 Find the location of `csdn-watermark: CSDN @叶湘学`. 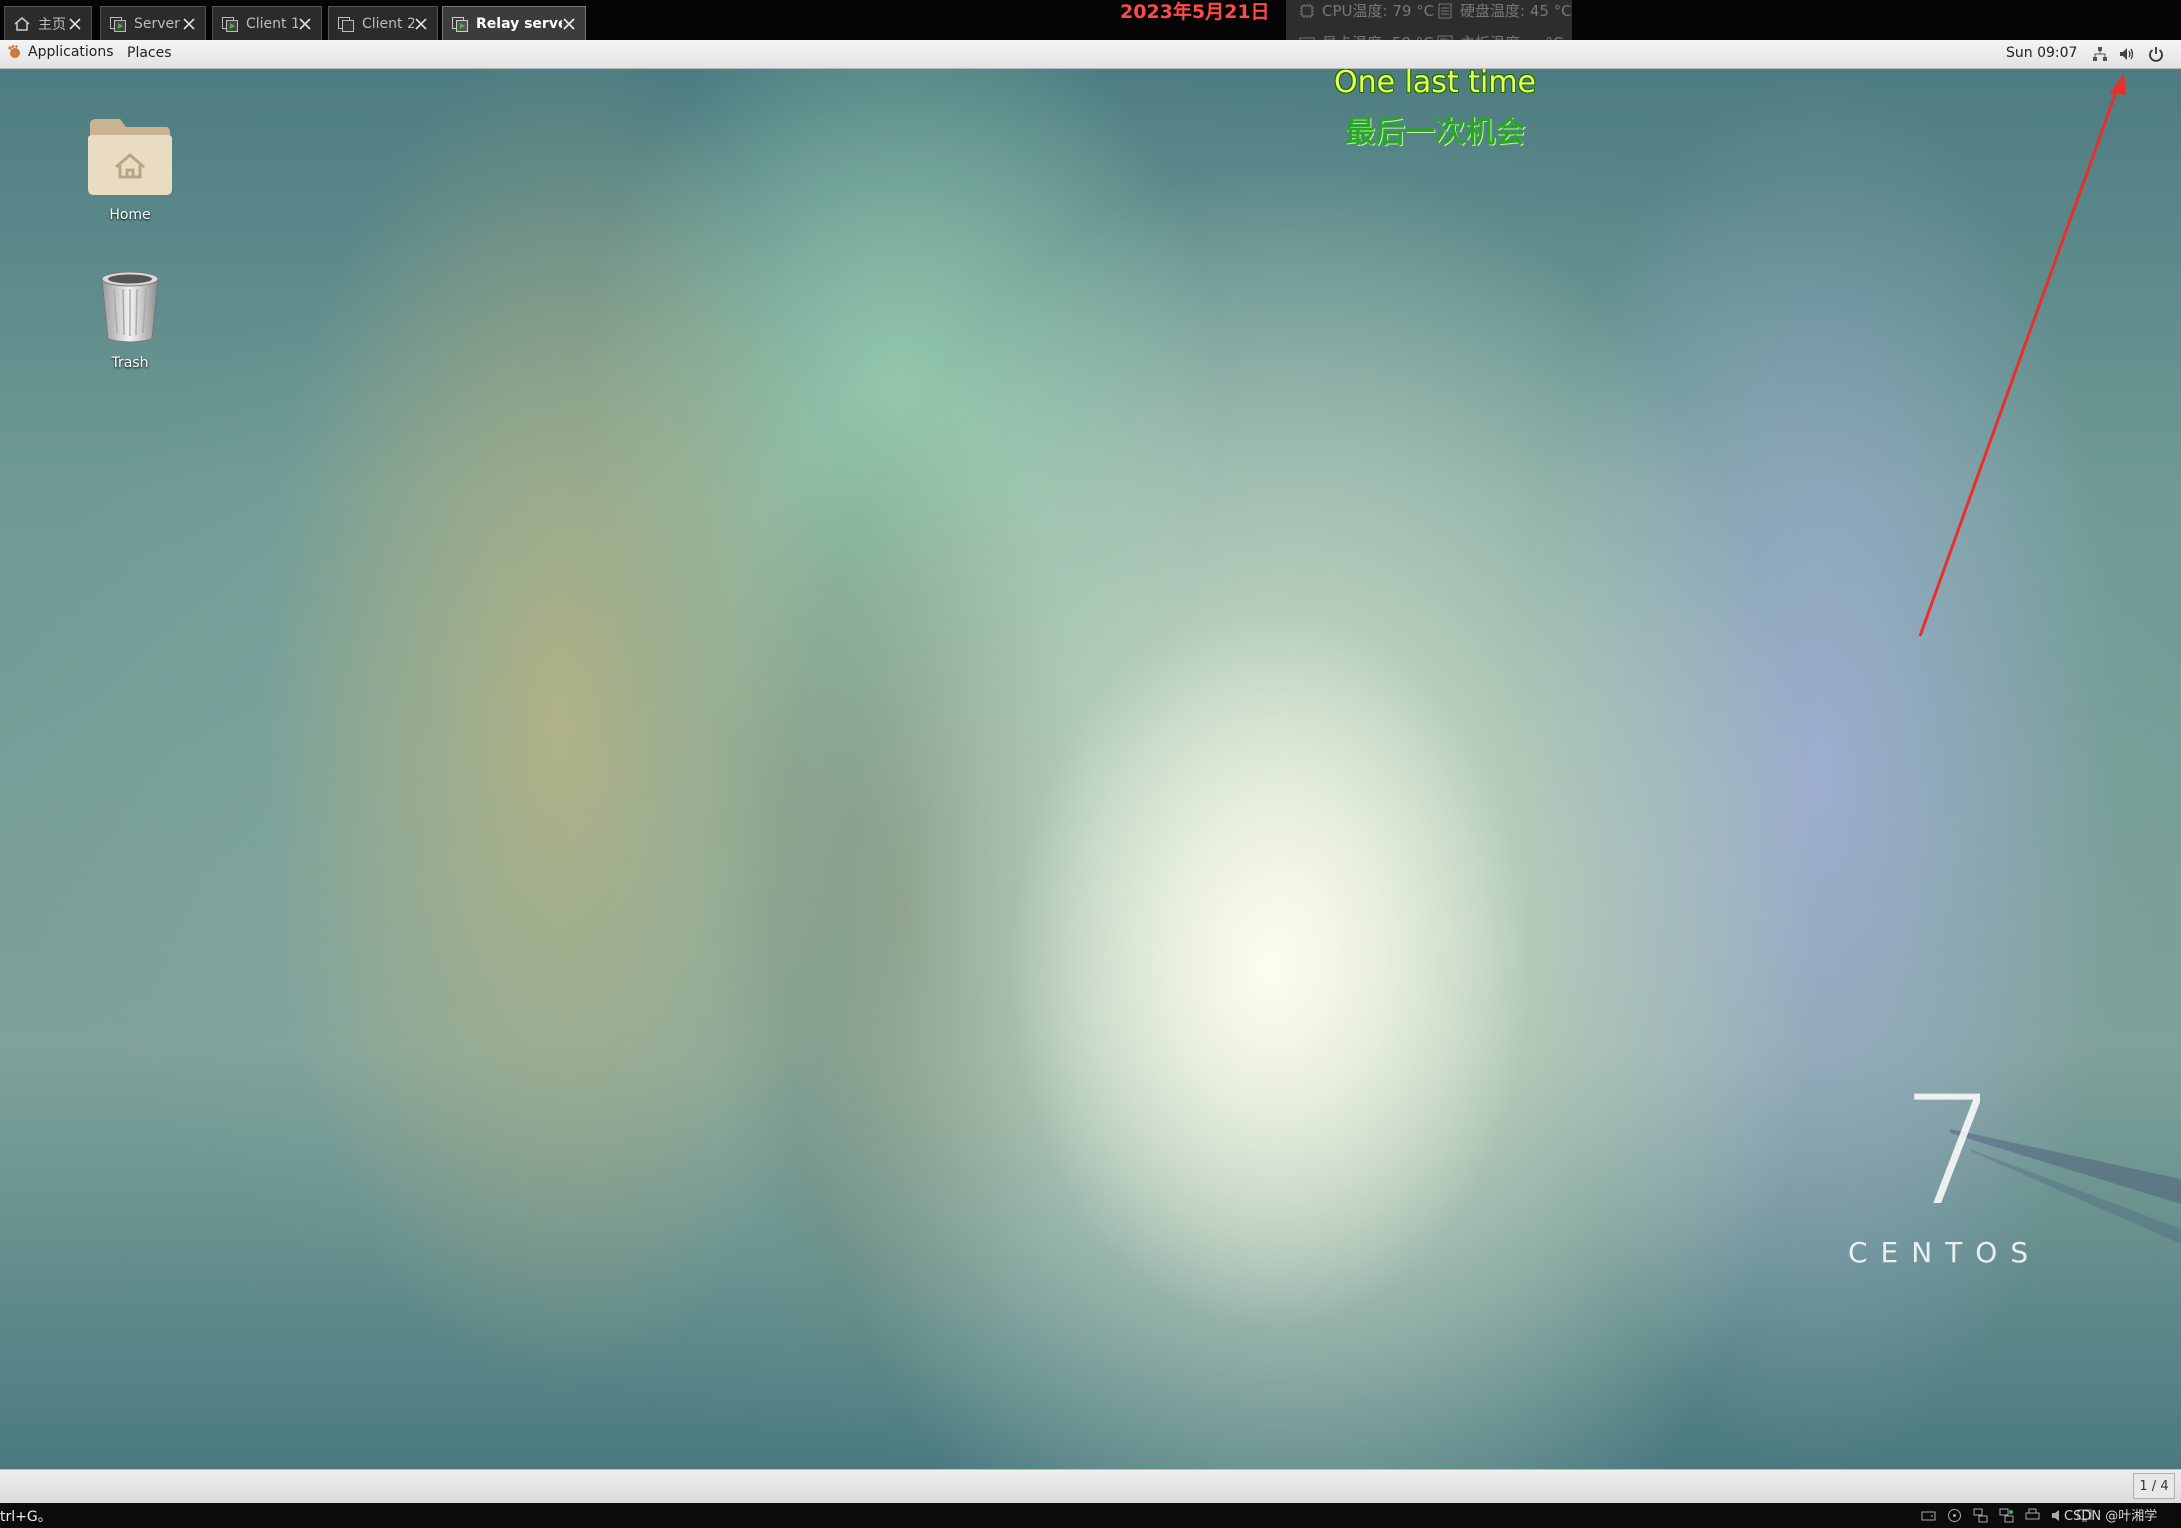

csdn-watermark: CSDN @叶湘学 is located at coordinates (2111, 1516).